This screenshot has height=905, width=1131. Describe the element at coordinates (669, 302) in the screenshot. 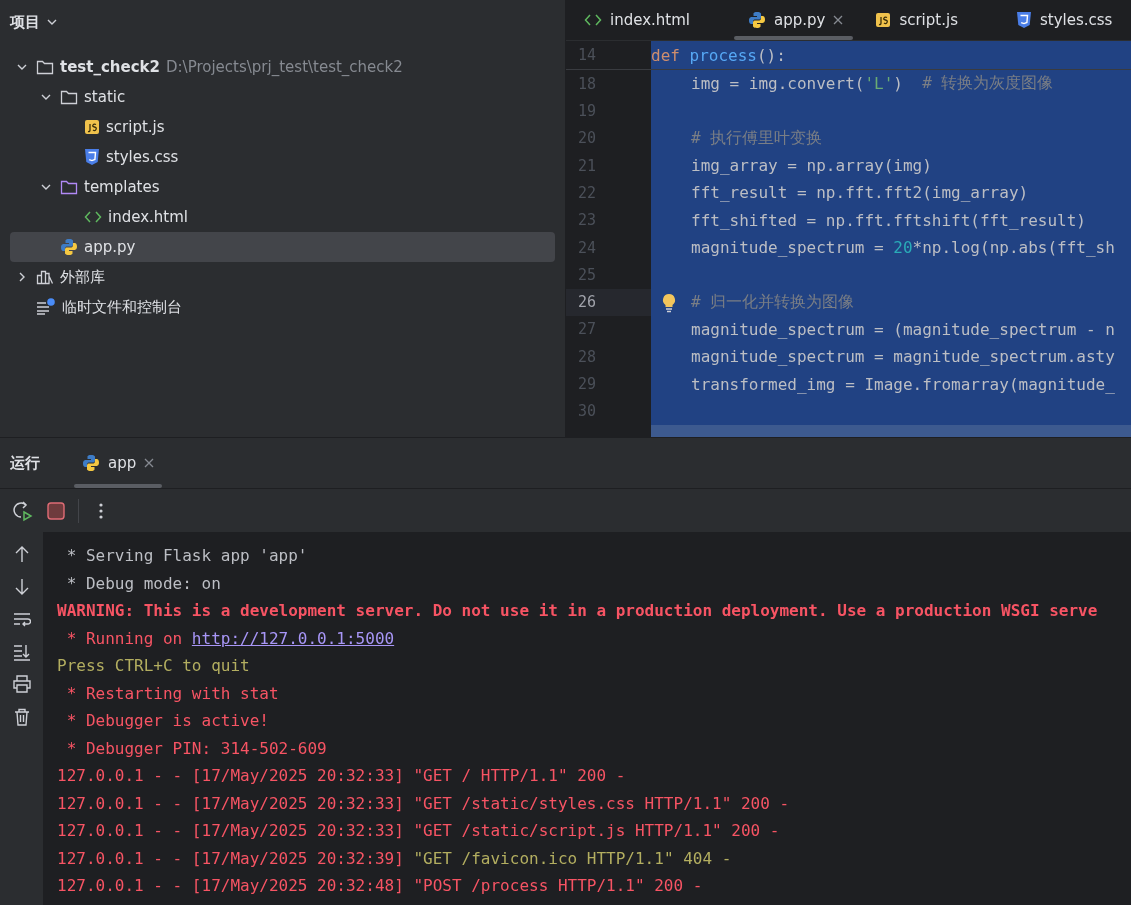

I see `lightbulb-icon` at that location.